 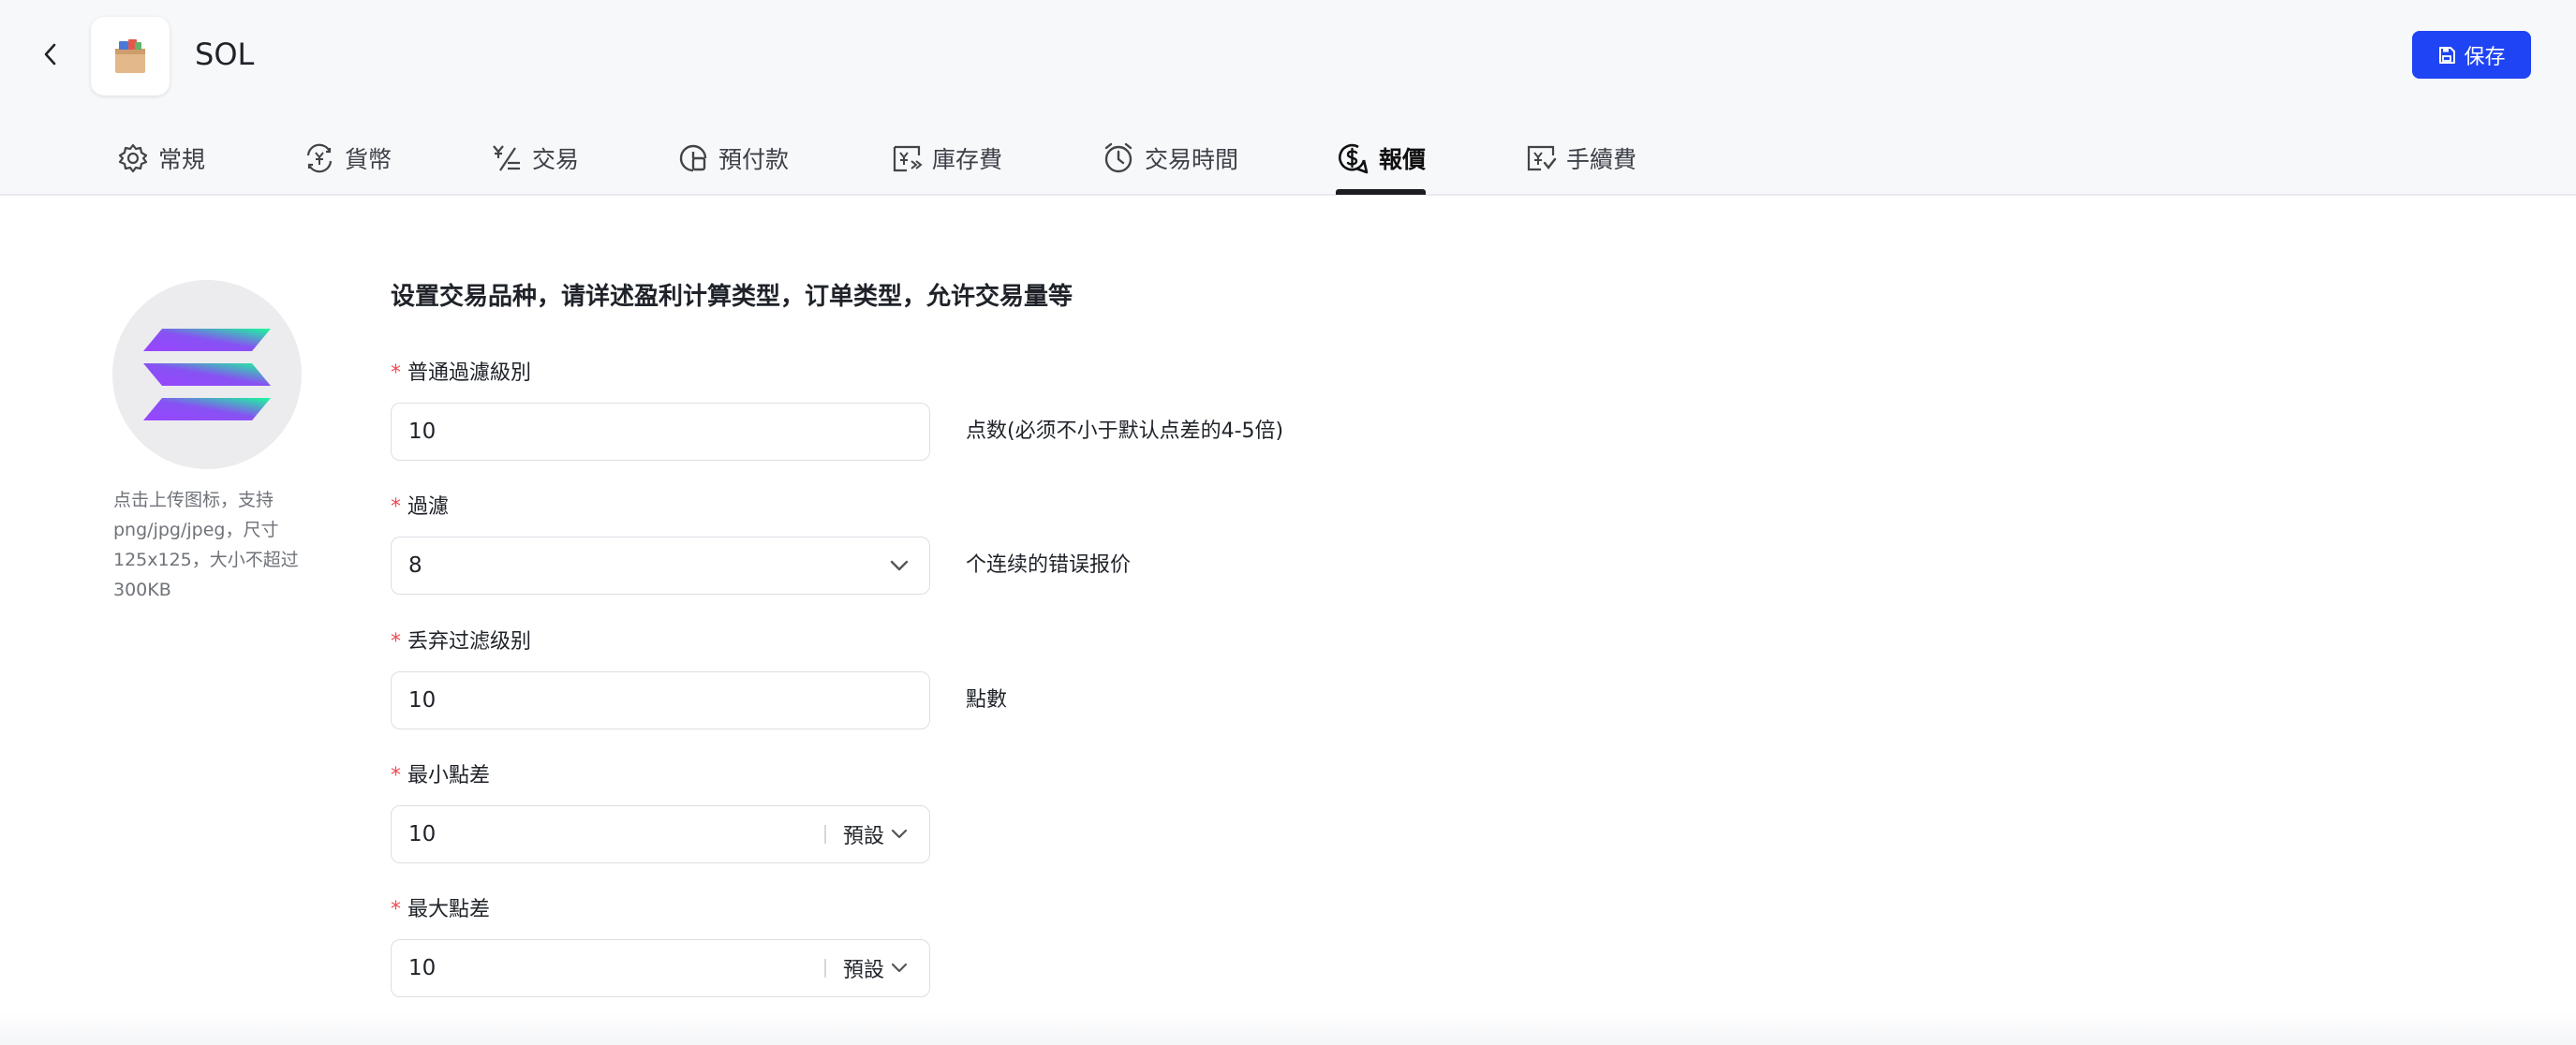 What do you see at coordinates (428, 507) in the screenshot?
I see `filter-label-text: 過濾` at bounding box center [428, 507].